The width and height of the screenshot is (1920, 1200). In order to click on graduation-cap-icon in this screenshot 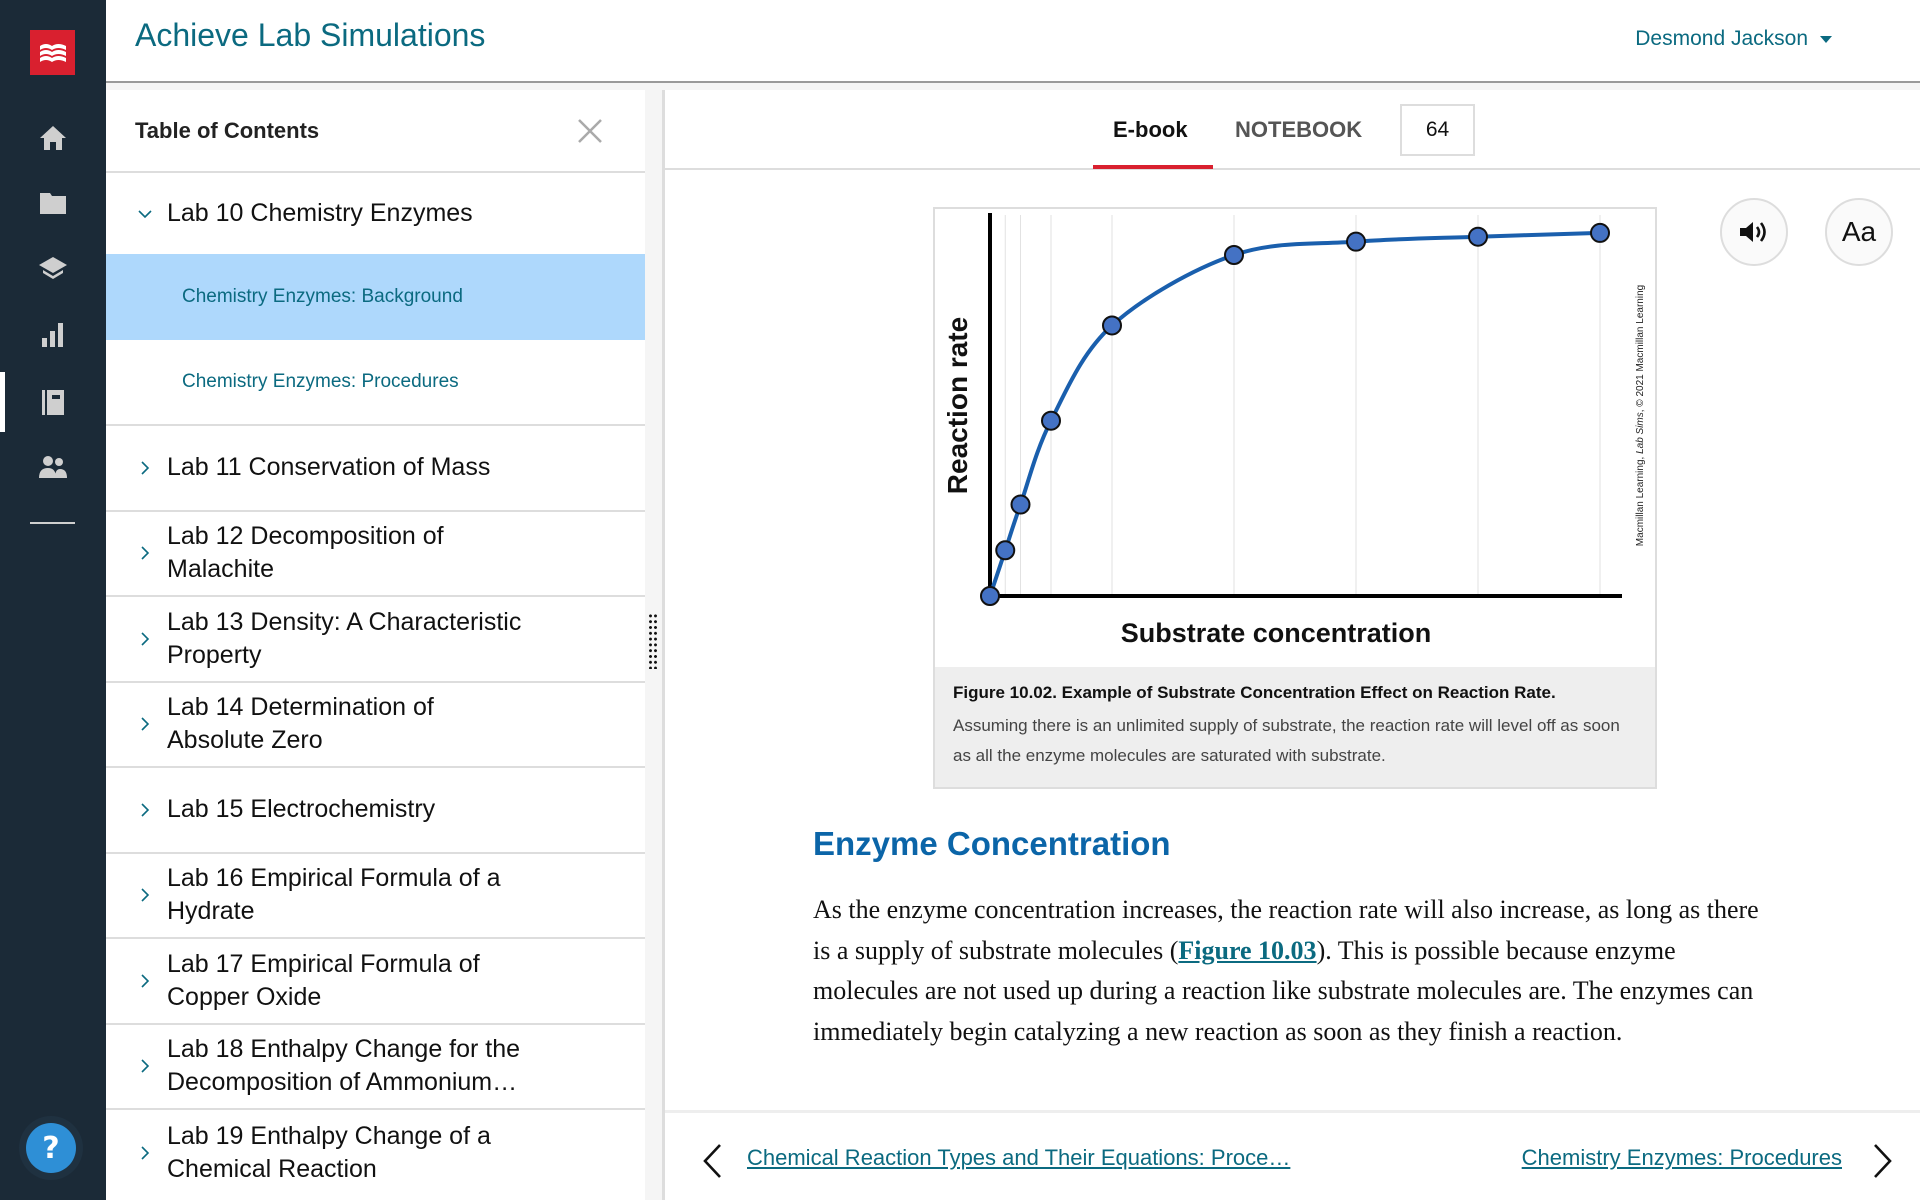, I will do `click(53, 268)`.